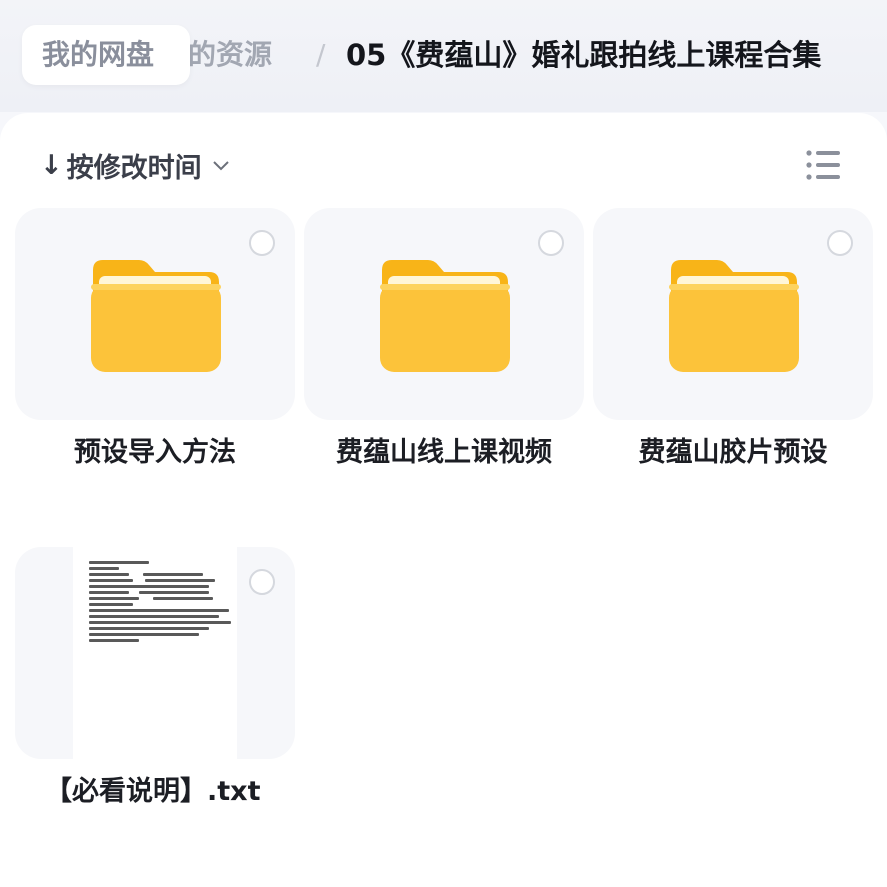 This screenshot has height=887, width=887. Describe the element at coordinates (155, 452) in the screenshot. I see `file-name: 预设导入方法` at that location.